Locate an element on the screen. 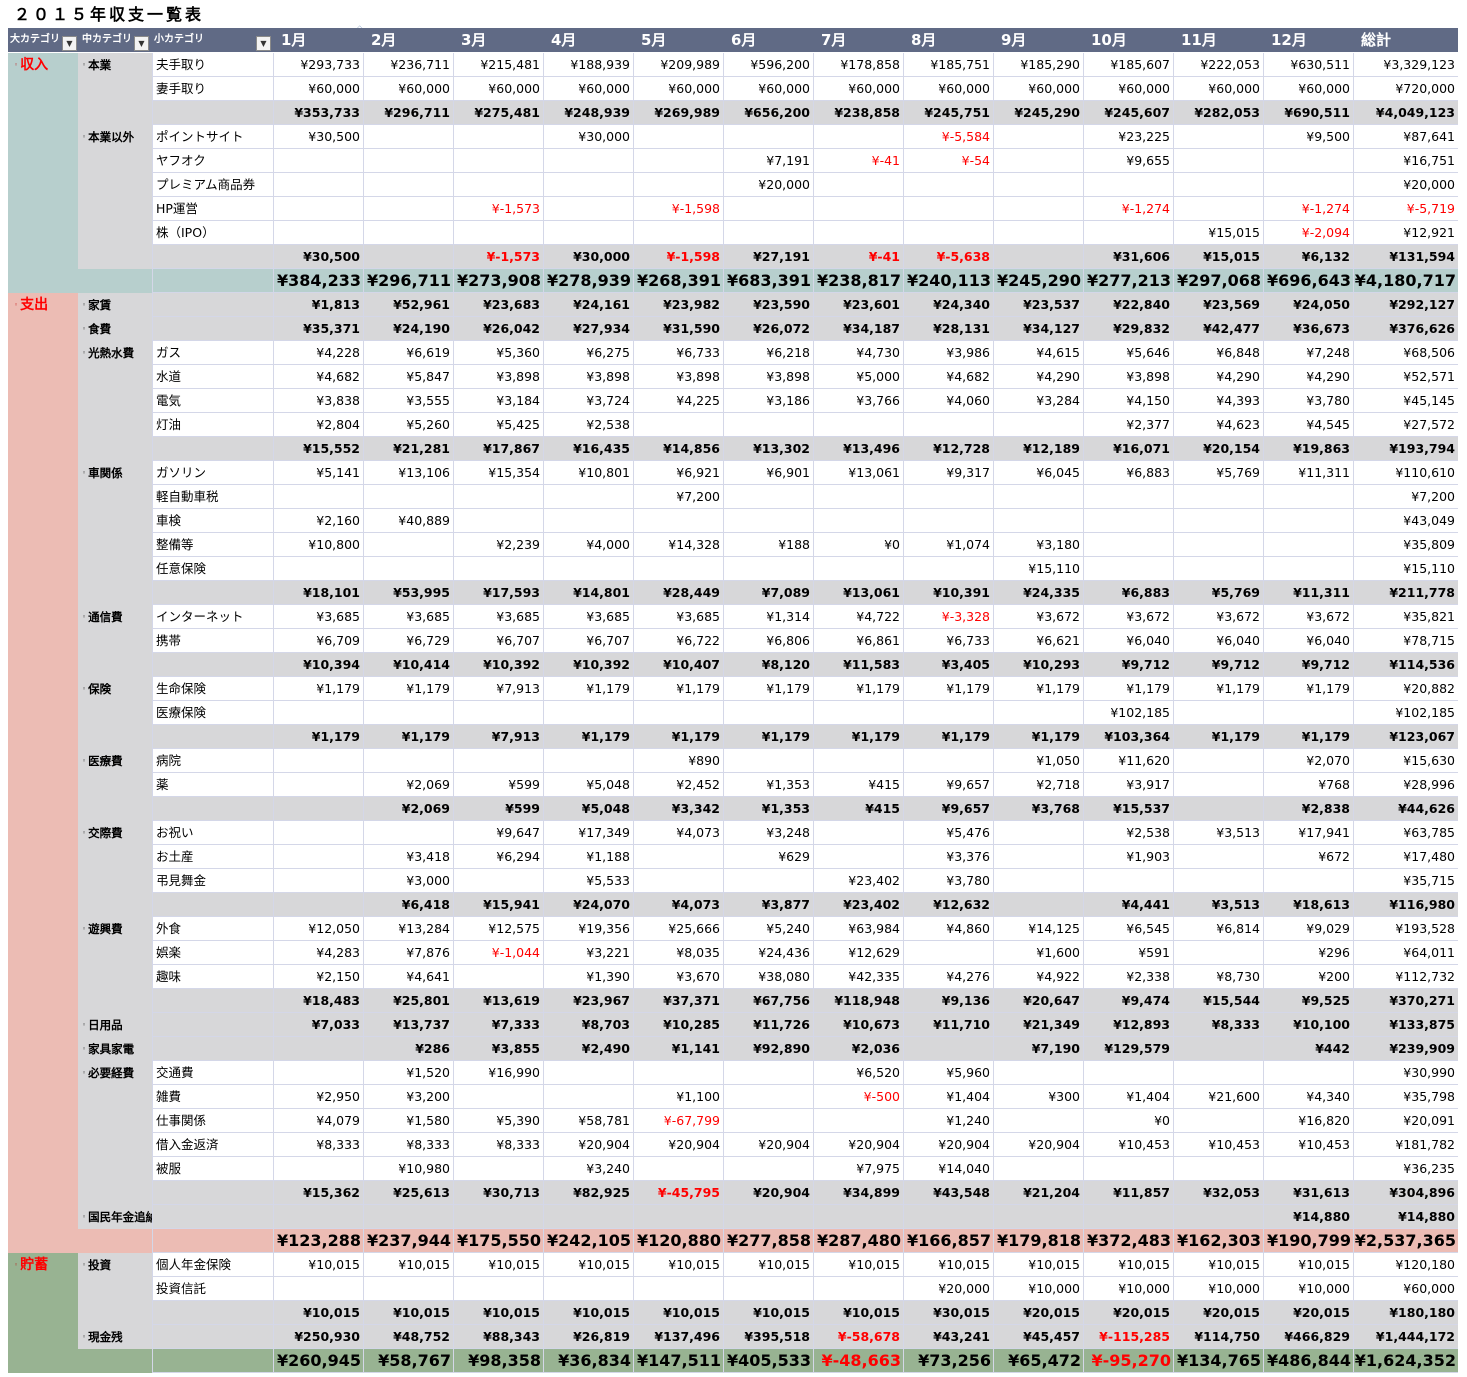  value-cell: ¥21,349 is located at coordinates (1038, 1025).